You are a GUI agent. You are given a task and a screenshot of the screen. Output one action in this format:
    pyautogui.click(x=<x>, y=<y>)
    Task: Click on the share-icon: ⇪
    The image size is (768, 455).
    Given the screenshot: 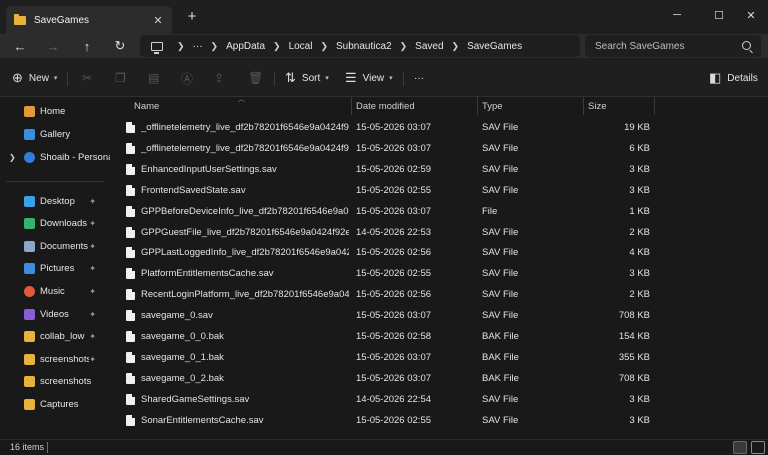 What is the action you would take?
    pyautogui.click(x=219, y=78)
    